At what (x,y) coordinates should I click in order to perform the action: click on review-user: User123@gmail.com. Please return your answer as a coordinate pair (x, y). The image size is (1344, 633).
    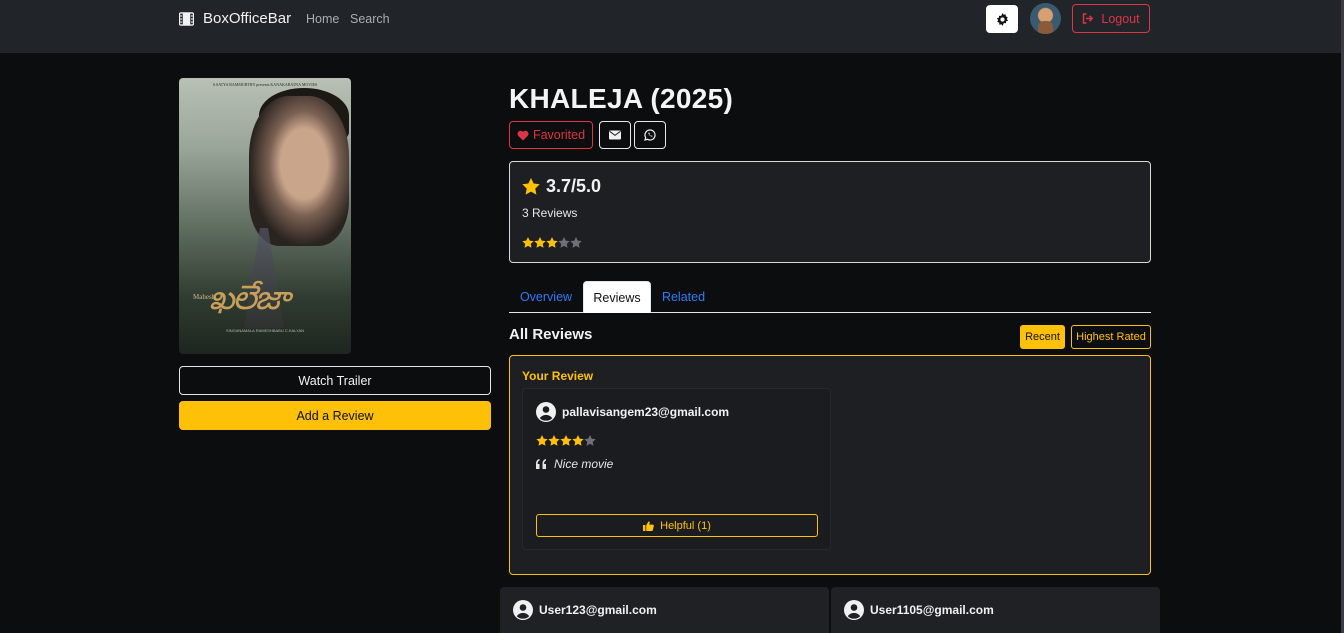
    Looking at the image, I should click on (585, 610).